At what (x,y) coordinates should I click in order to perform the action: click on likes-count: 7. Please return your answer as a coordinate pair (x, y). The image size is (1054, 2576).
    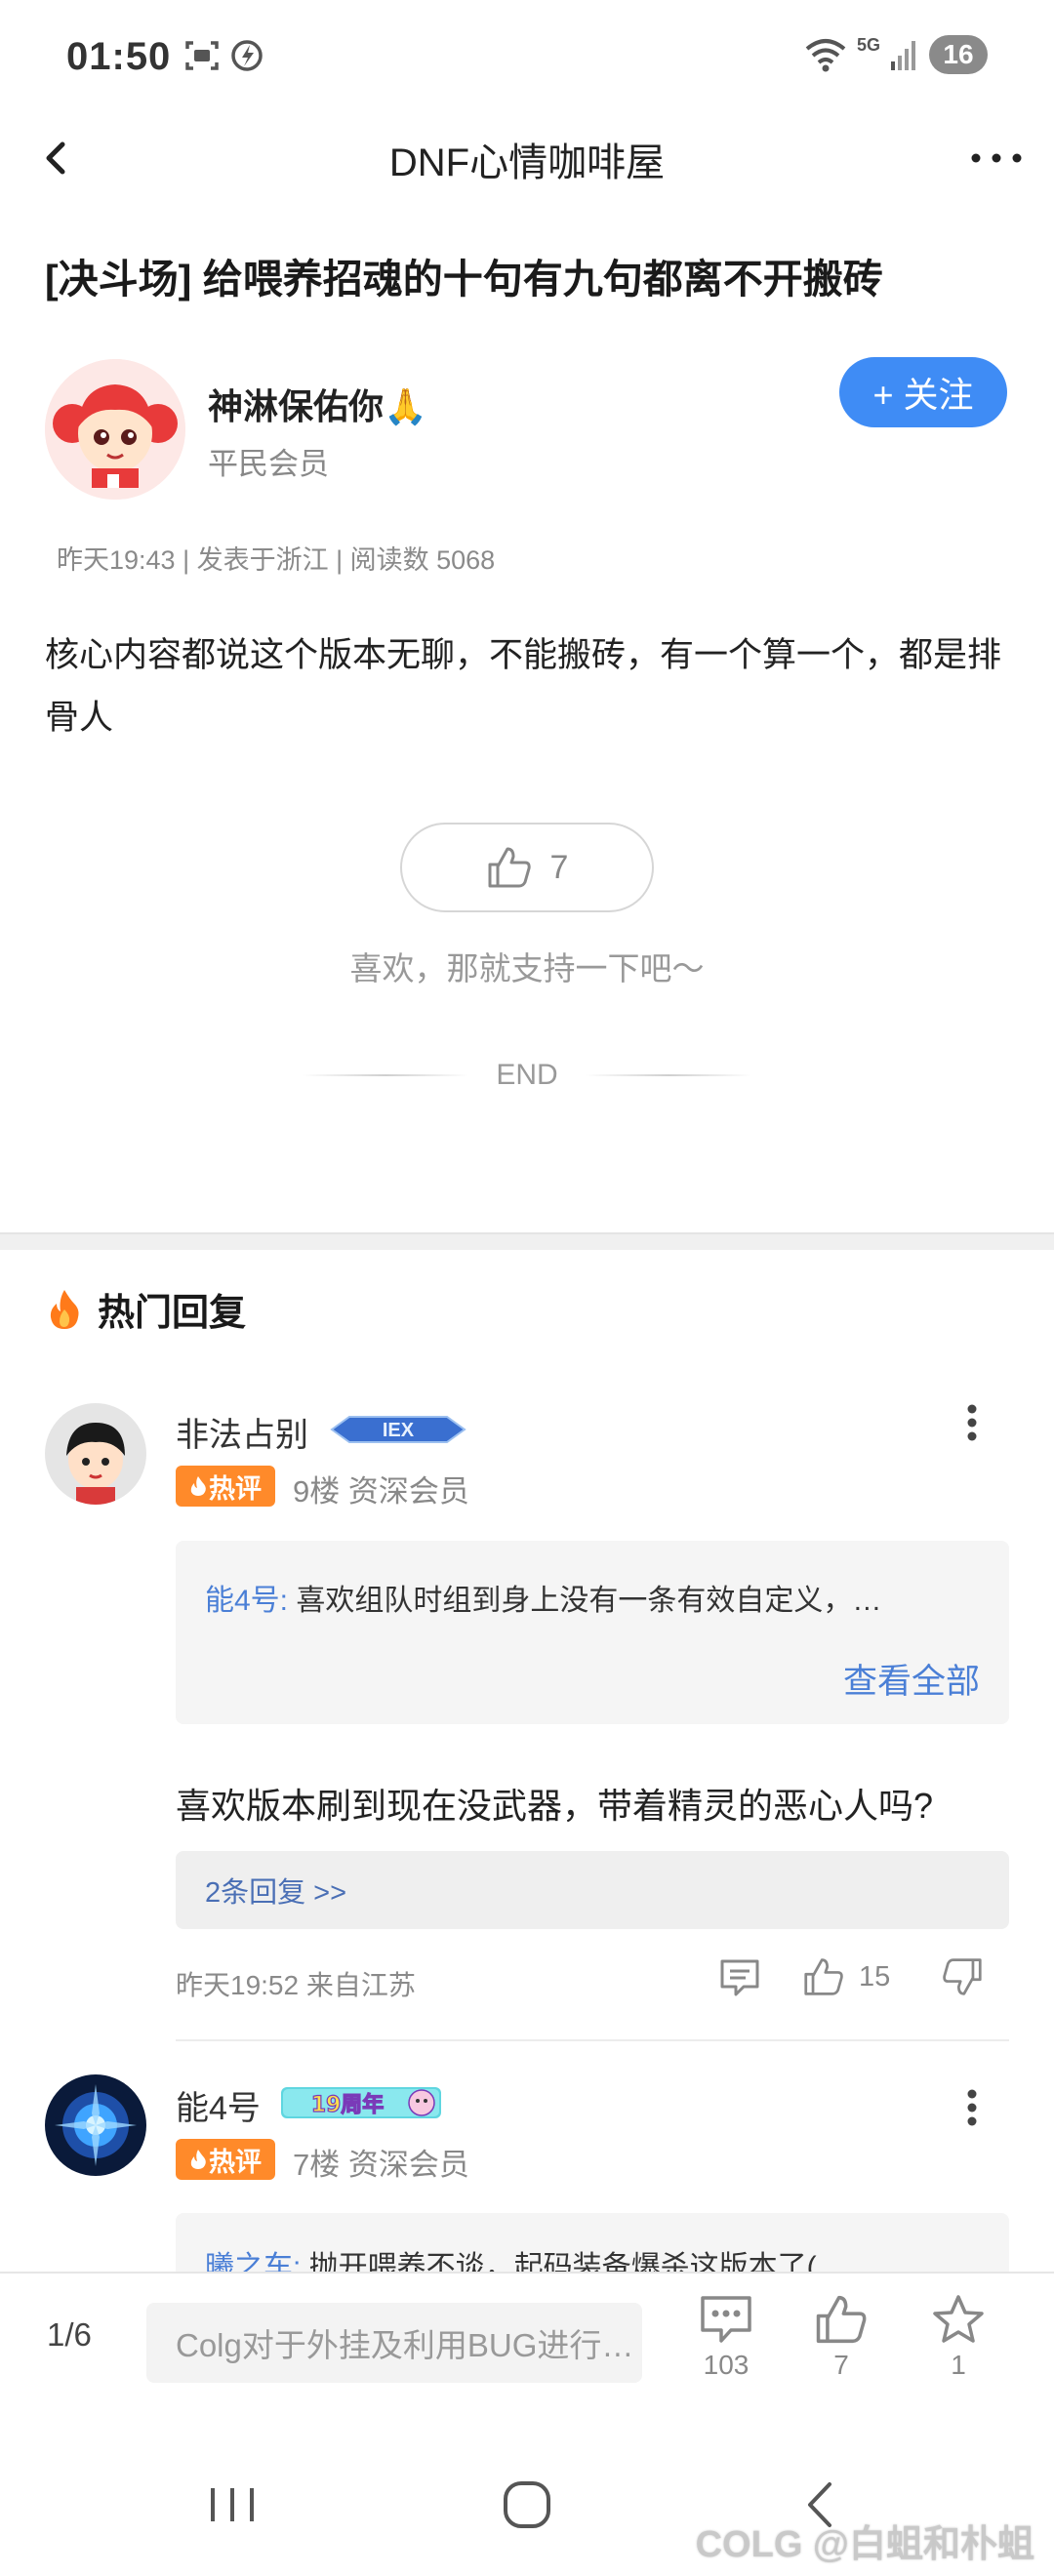
    Looking at the image, I should click on (841, 2365).